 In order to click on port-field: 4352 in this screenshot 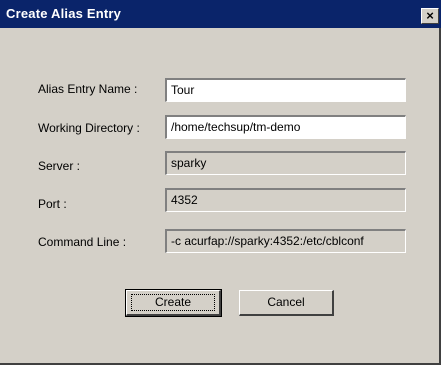, I will do `click(285, 200)`.